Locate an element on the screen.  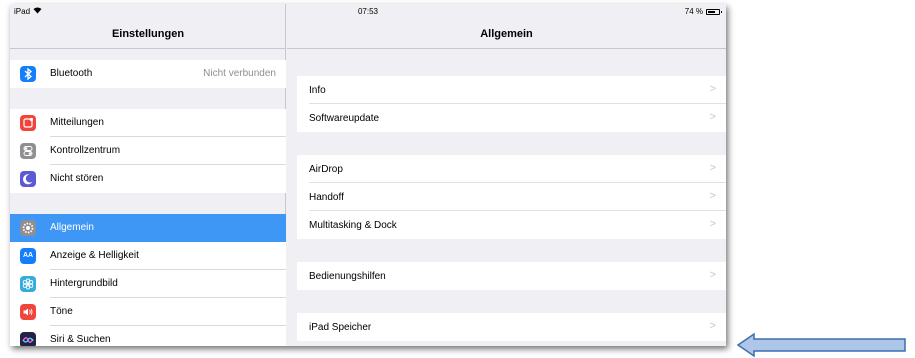
sidebar-item-label: Kontrollzentrum is located at coordinates (85, 150).